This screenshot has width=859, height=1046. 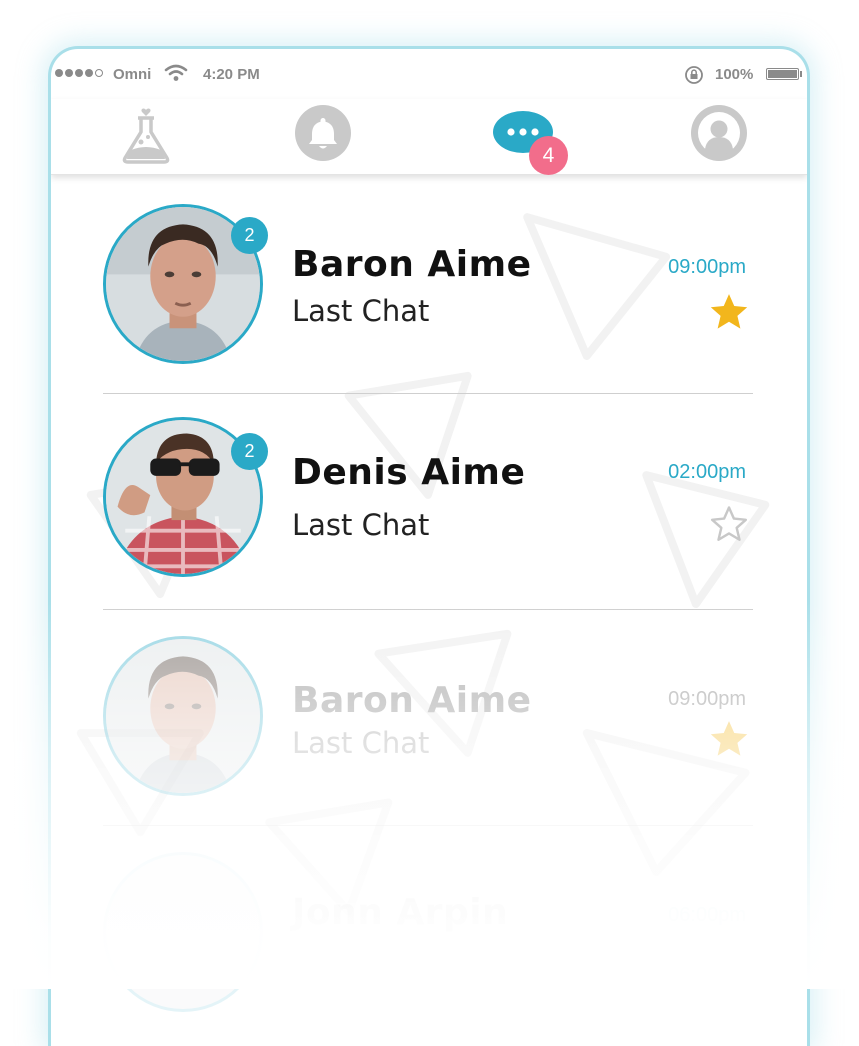 What do you see at coordinates (782, 74) in the screenshot?
I see `battery-icon` at bounding box center [782, 74].